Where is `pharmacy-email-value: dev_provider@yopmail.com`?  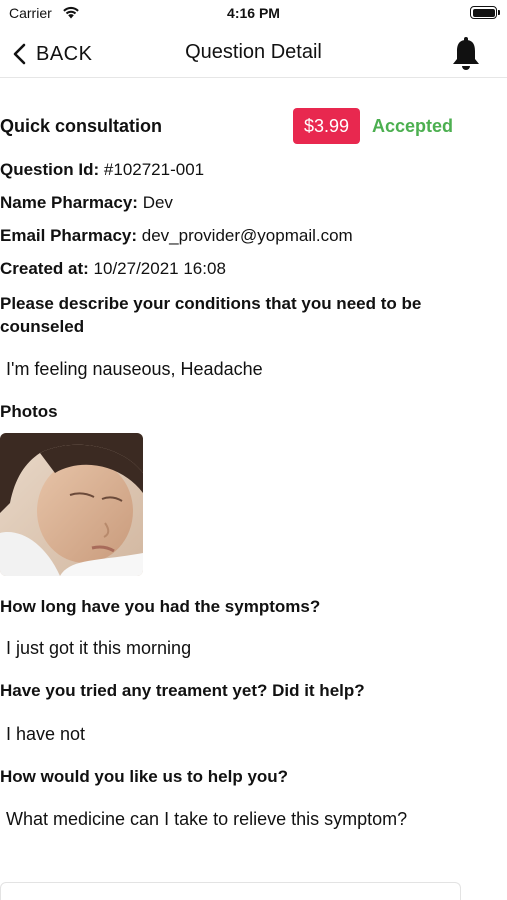
pharmacy-email-value: dev_provider@yopmail.com is located at coordinates (247, 235).